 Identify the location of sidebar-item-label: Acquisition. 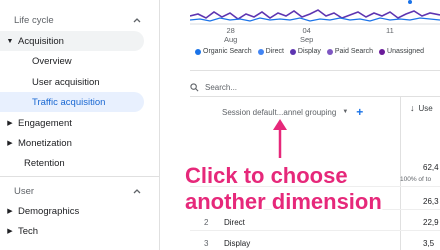
(41, 41).